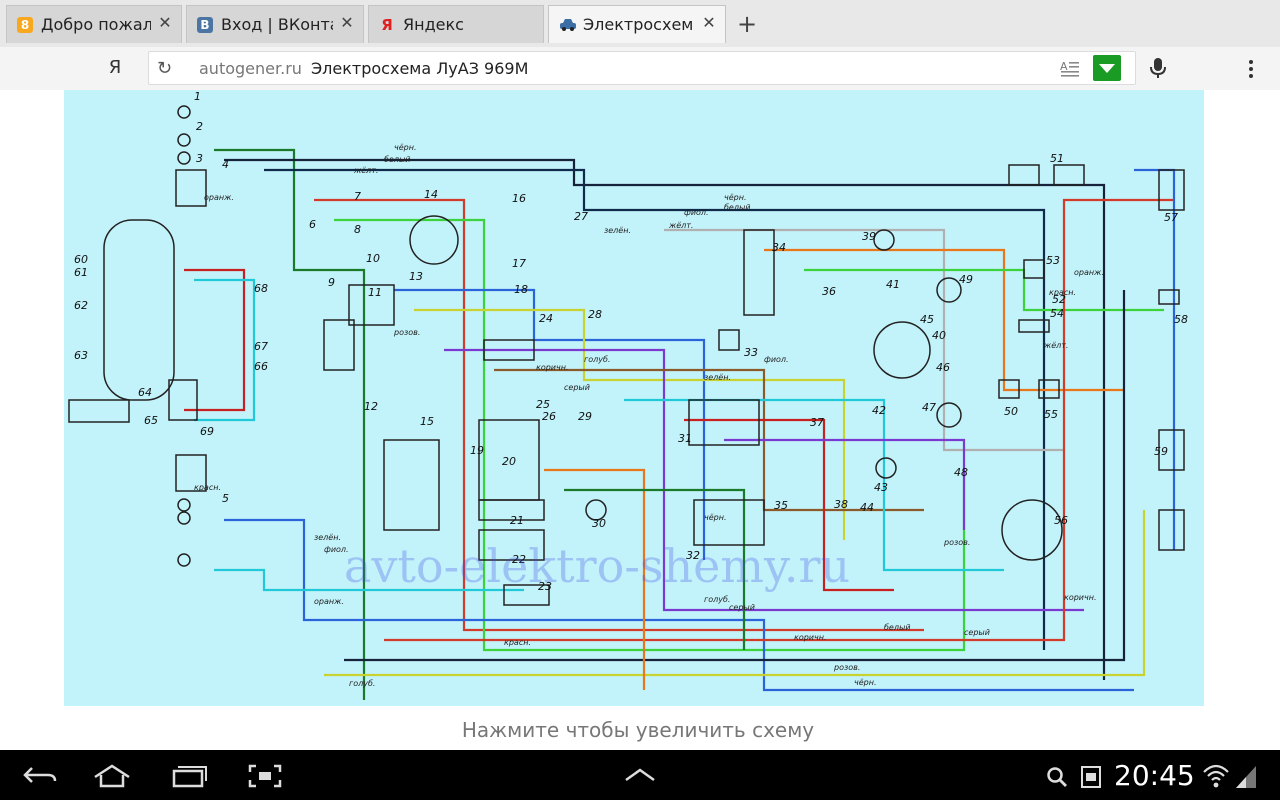  Describe the element at coordinates (867, 507) in the screenshot. I see `component-number: 44` at that location.